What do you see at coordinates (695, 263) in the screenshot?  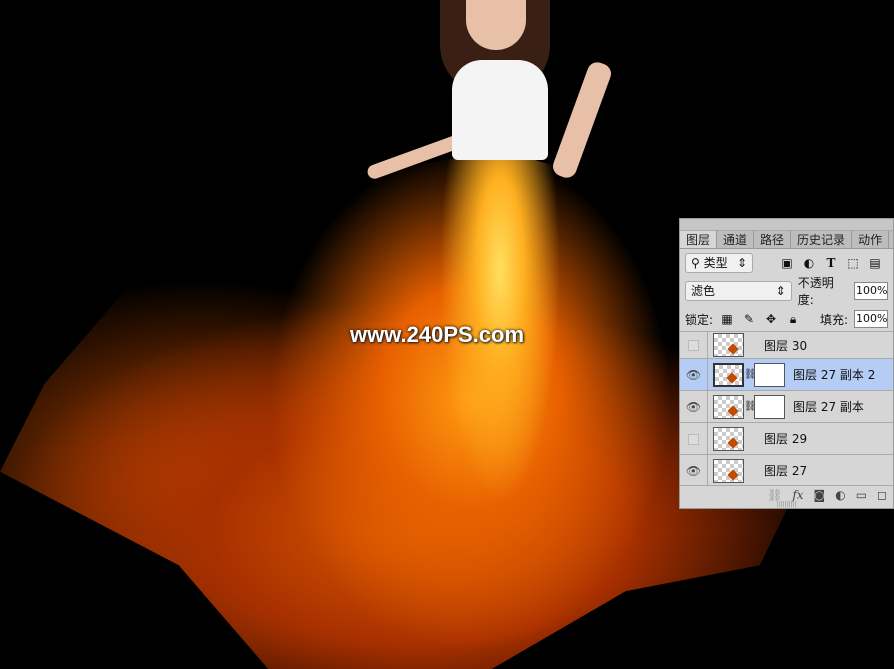 I see `search-icon: ⚲` at bounding box center [695, 263].